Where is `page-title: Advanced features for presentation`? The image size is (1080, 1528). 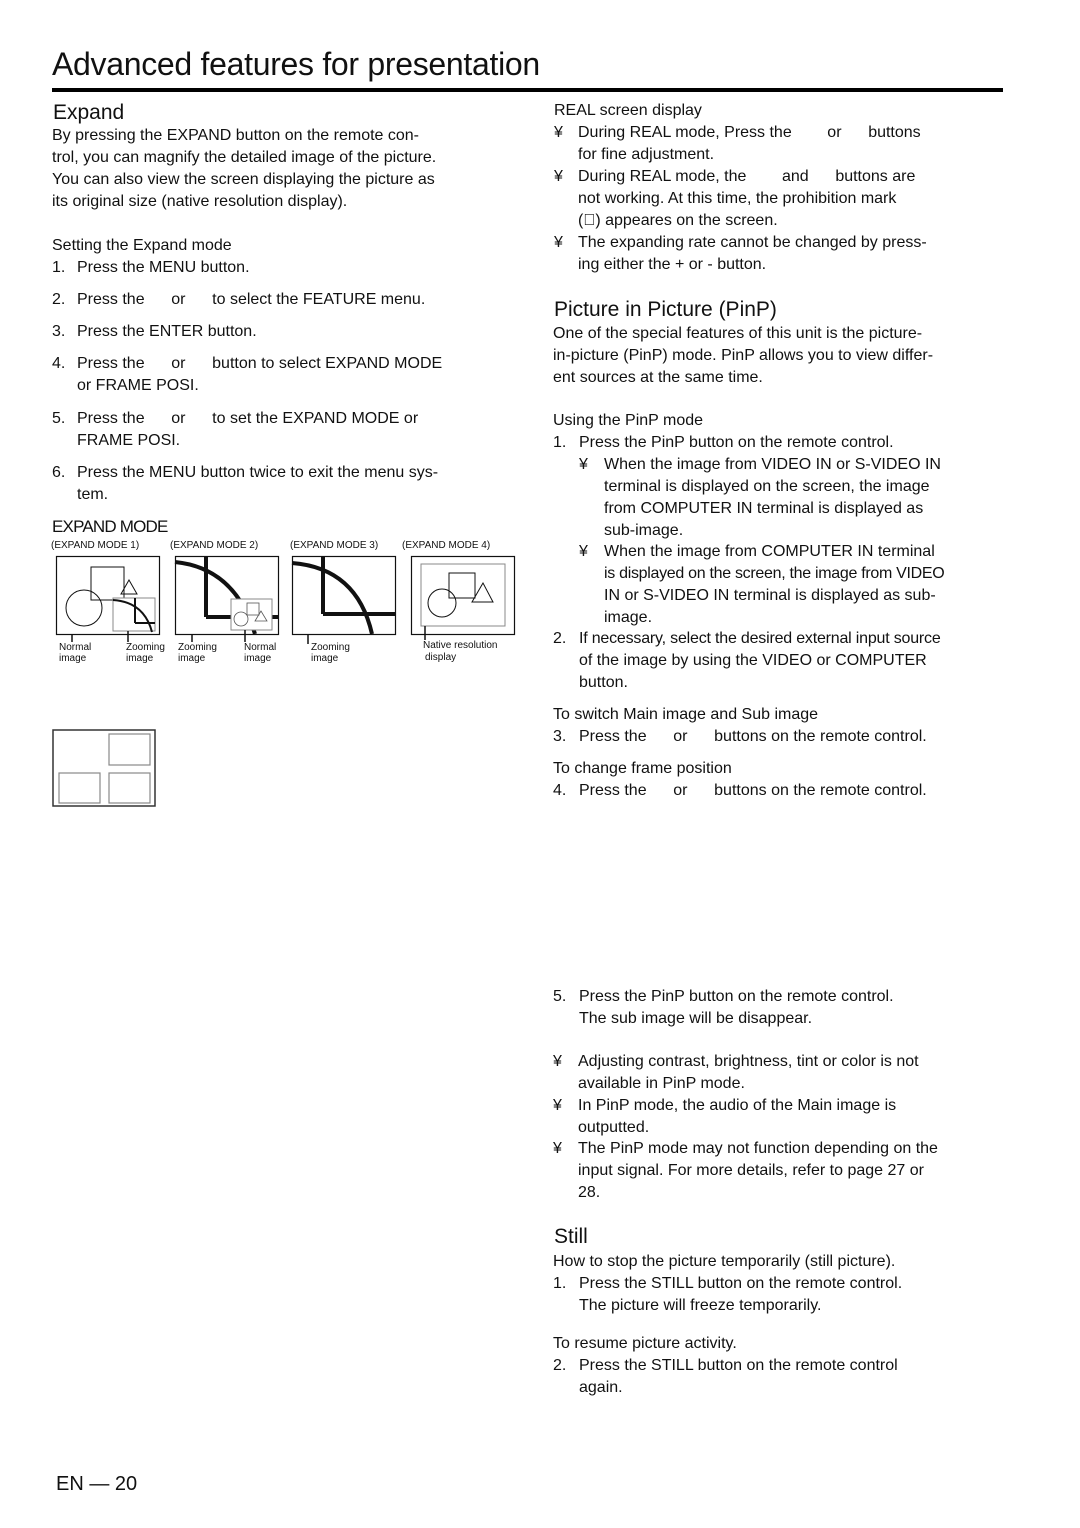
page-title: Advanced features for presentation is located at coordinates (296, 64).